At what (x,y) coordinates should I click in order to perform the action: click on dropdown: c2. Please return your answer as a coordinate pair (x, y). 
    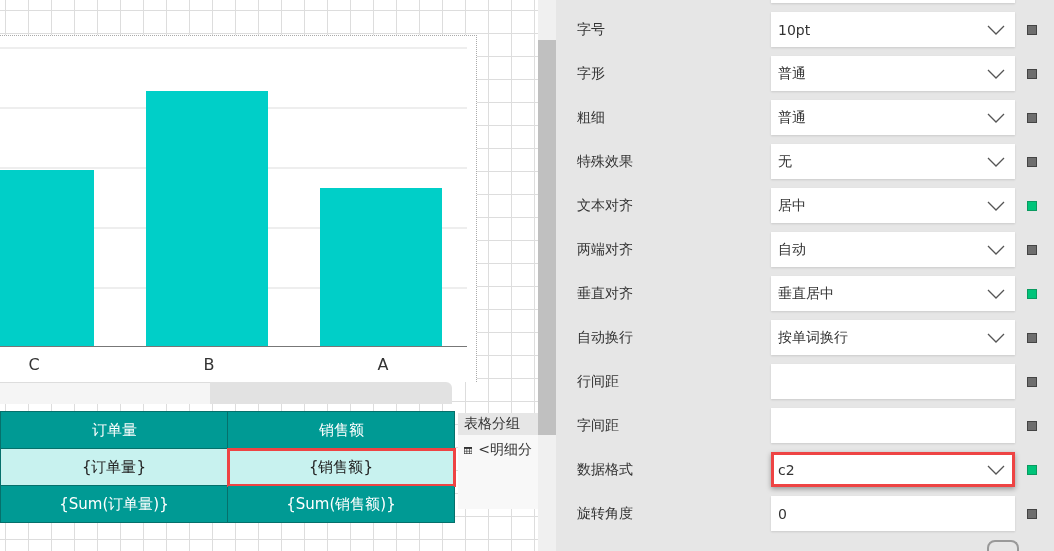
    Looking at the image, I should click on (893, 470).